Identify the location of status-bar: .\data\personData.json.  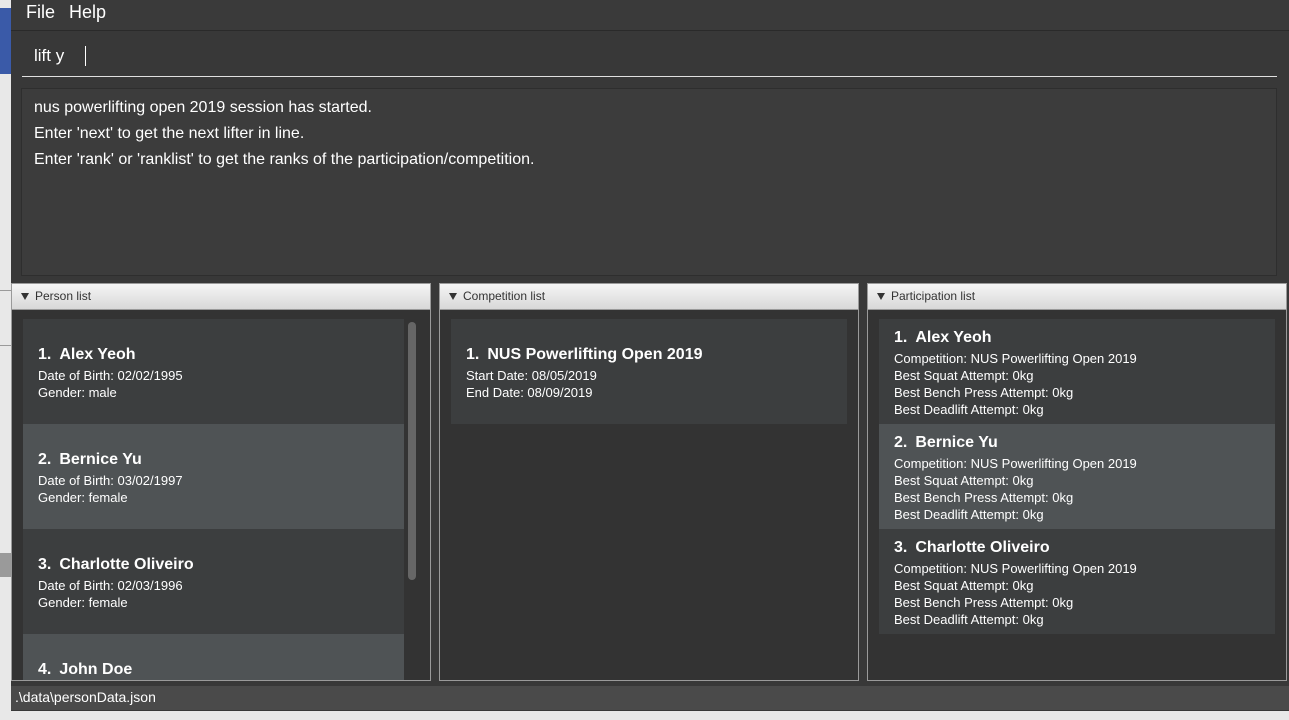
(650, 698).